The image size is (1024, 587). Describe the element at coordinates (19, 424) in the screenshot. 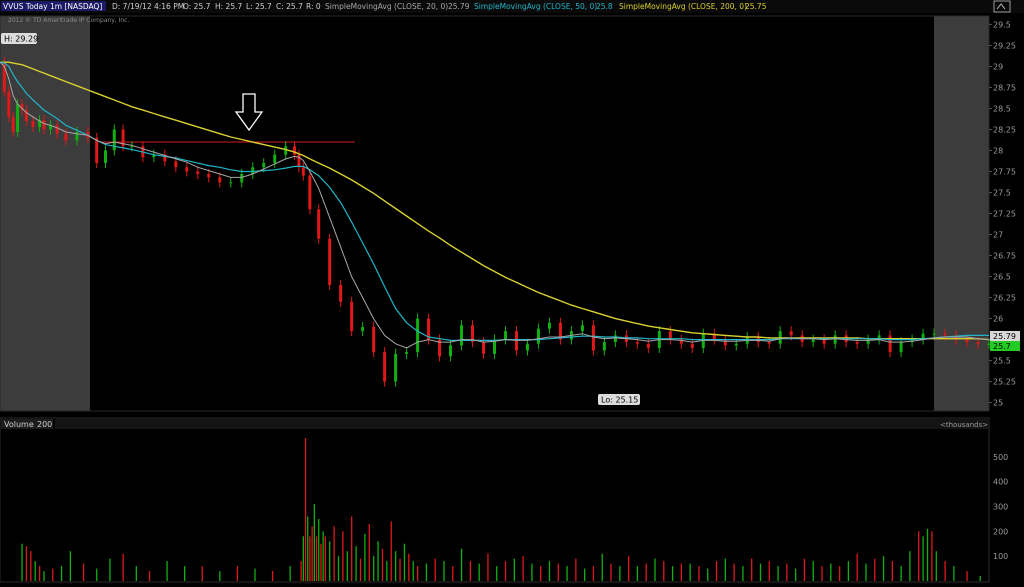

I see `volume-title: Volume` at that location.